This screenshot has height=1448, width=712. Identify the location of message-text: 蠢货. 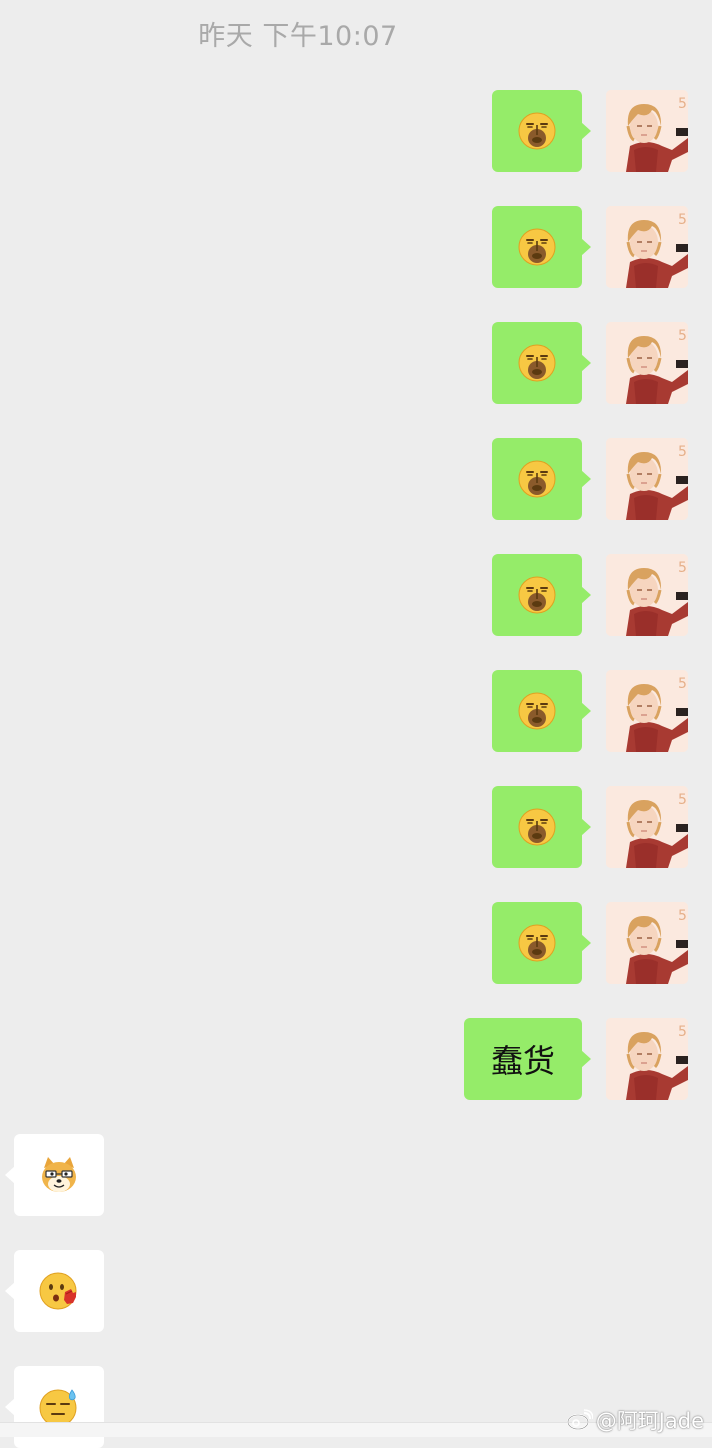
(522, 1061).